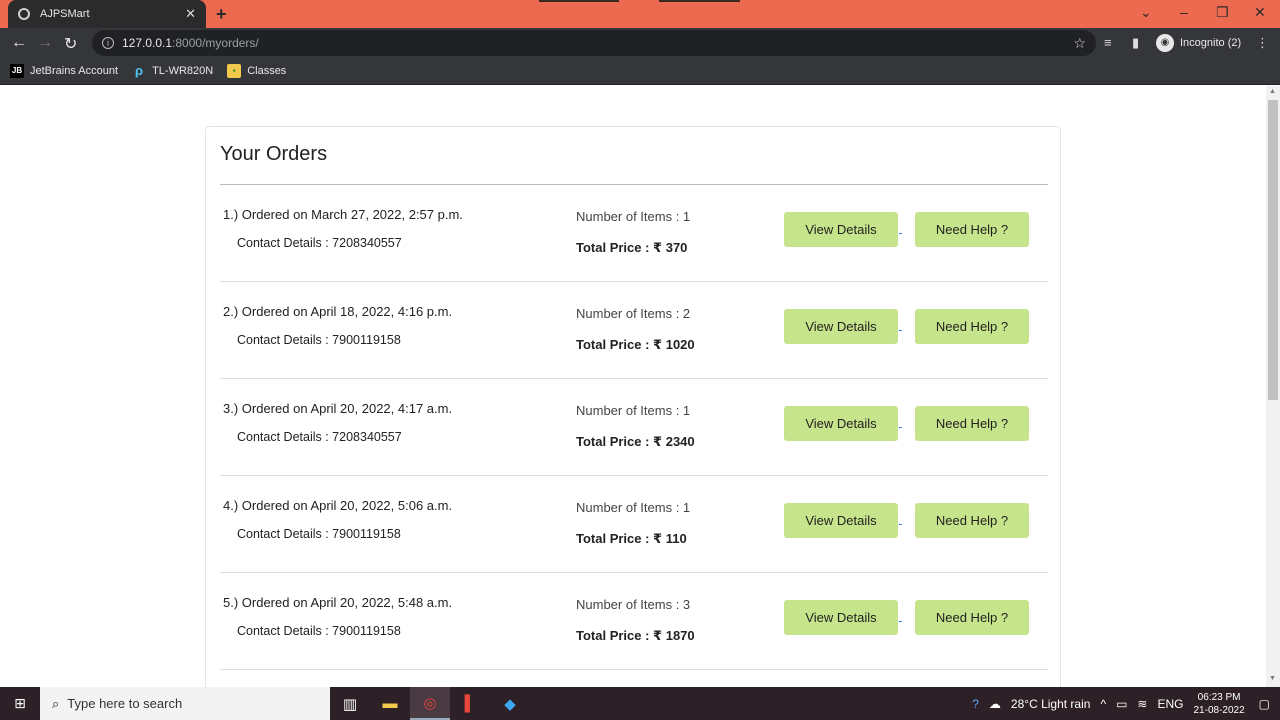  Describe the element at coordinates (1184, 12) in the screenshot. I see `minimize-icon: –` at that location.